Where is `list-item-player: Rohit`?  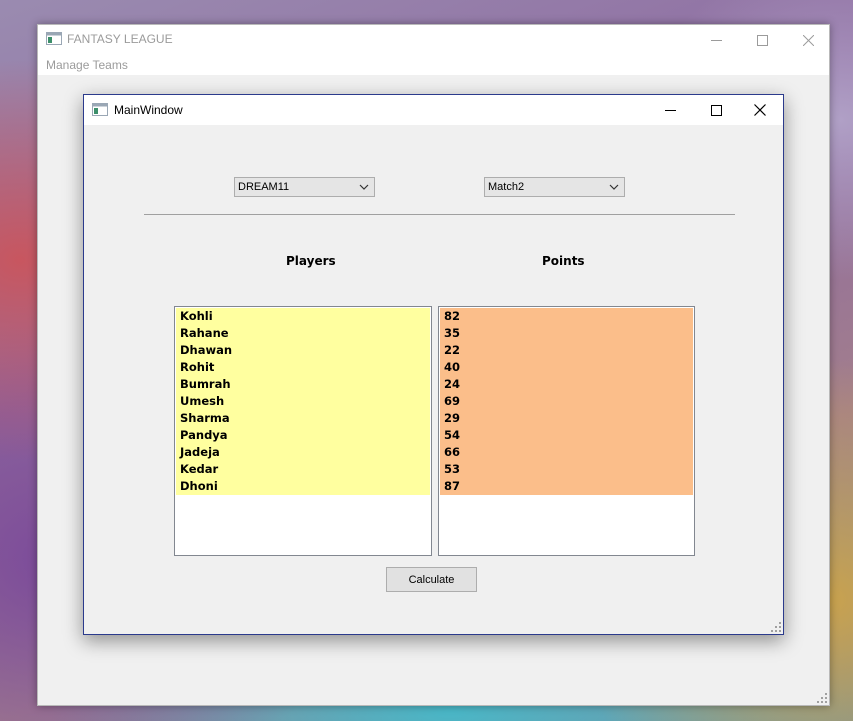 list-item-player: Rohit is located at coordinates (303, 367).